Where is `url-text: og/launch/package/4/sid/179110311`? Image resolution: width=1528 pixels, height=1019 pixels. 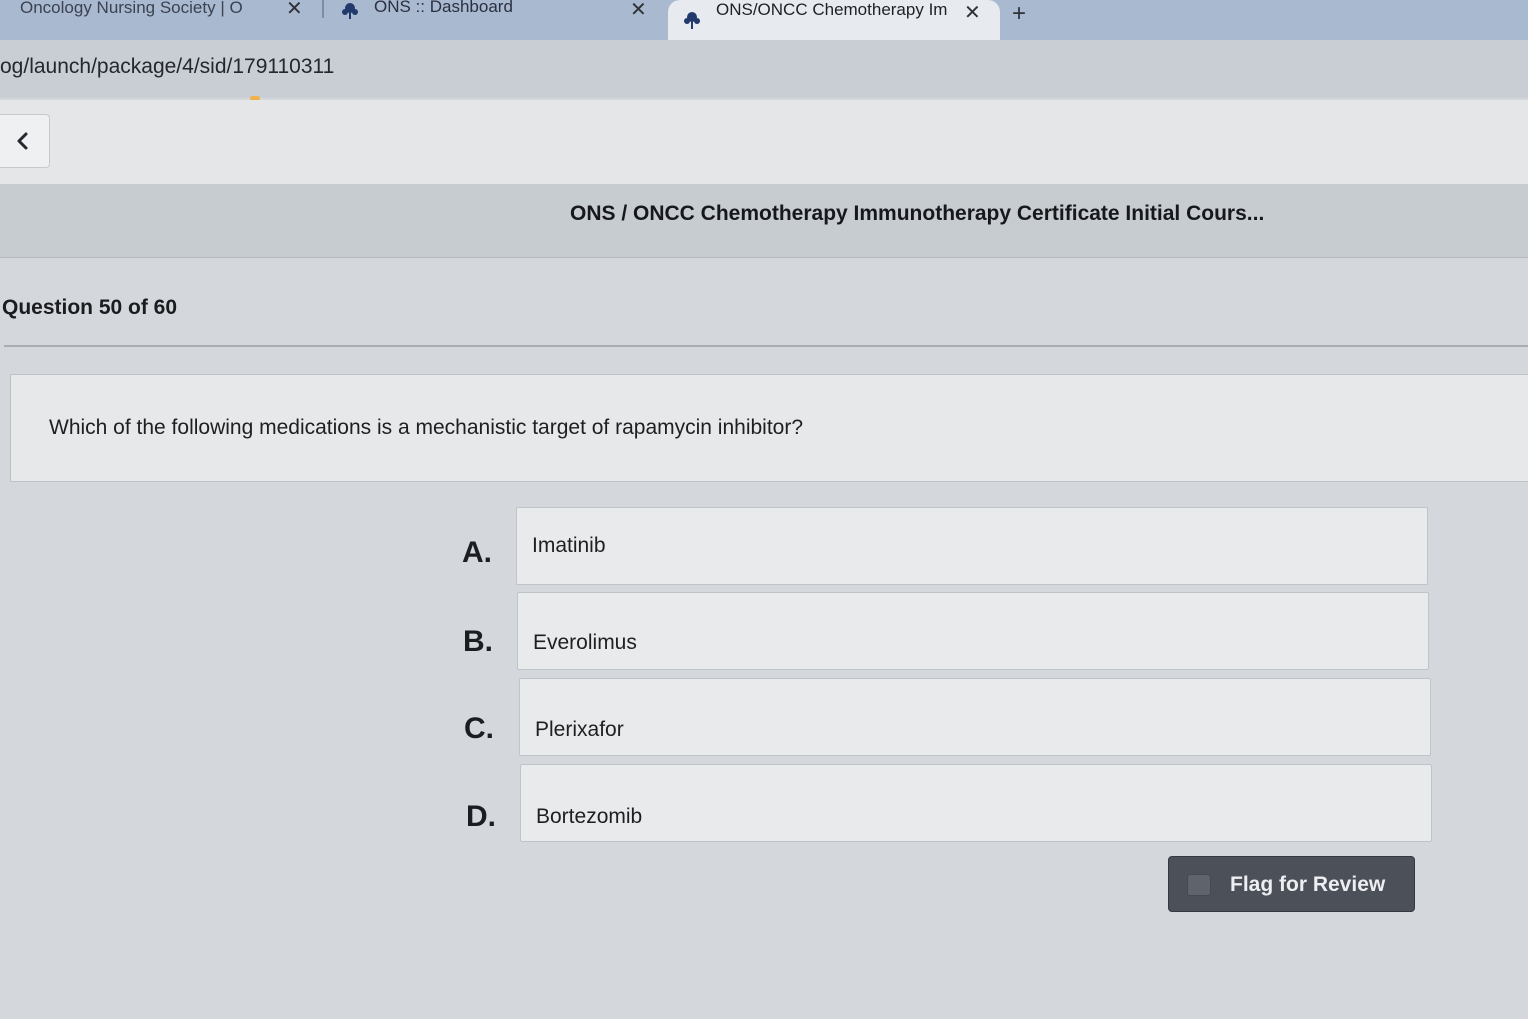
url-text: og/launch/package/4/sid/179110311 is located at coordinates (167, 67).